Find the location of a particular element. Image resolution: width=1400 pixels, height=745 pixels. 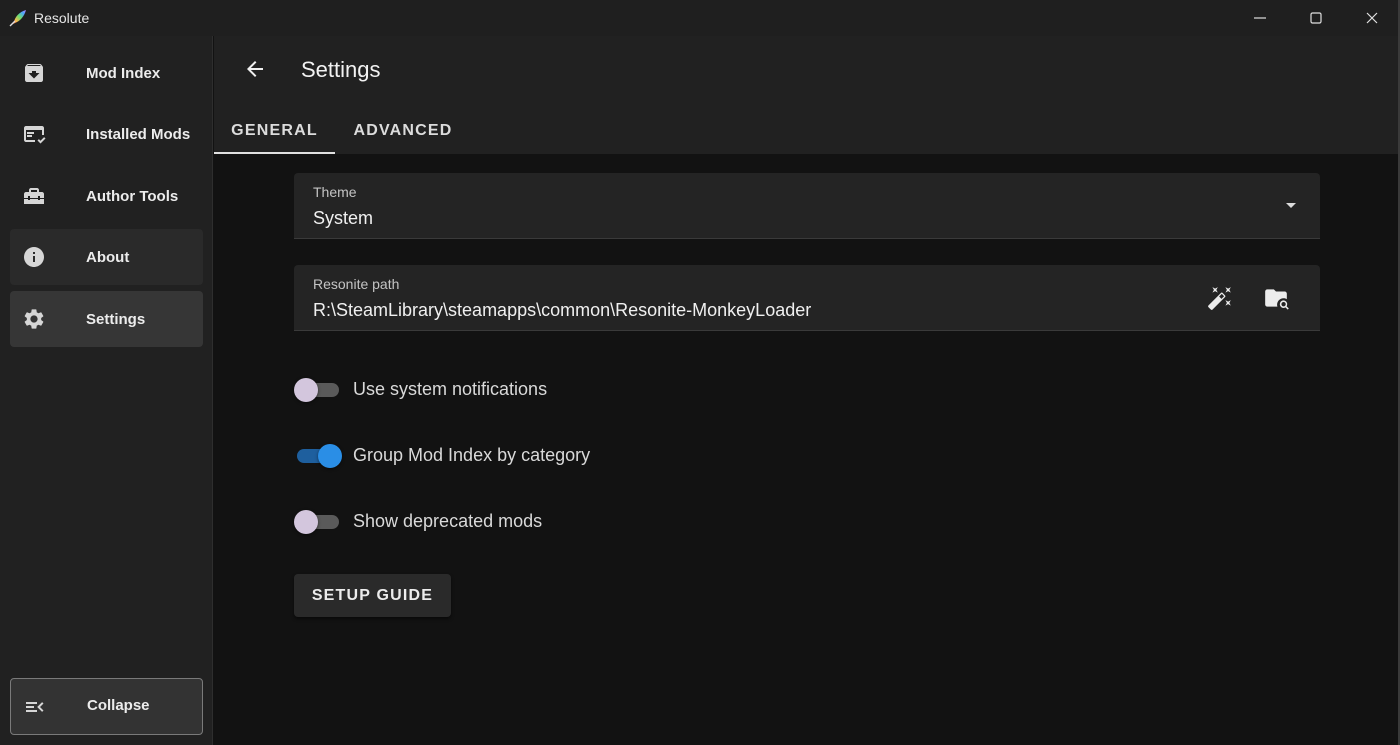

arrow-left-icon is located at coordinates (255, 69).